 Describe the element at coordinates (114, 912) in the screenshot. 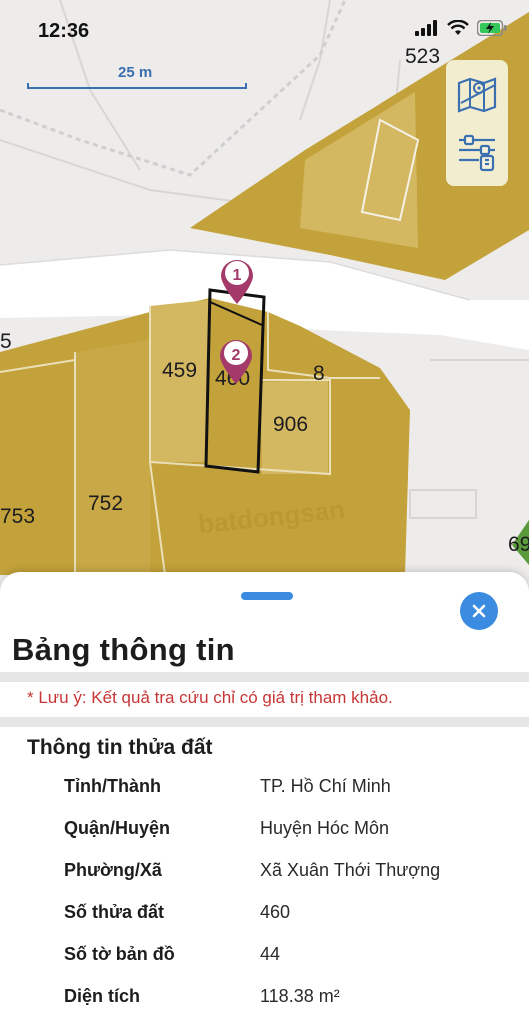

I see `row-label: Số thửa đất` at that location.